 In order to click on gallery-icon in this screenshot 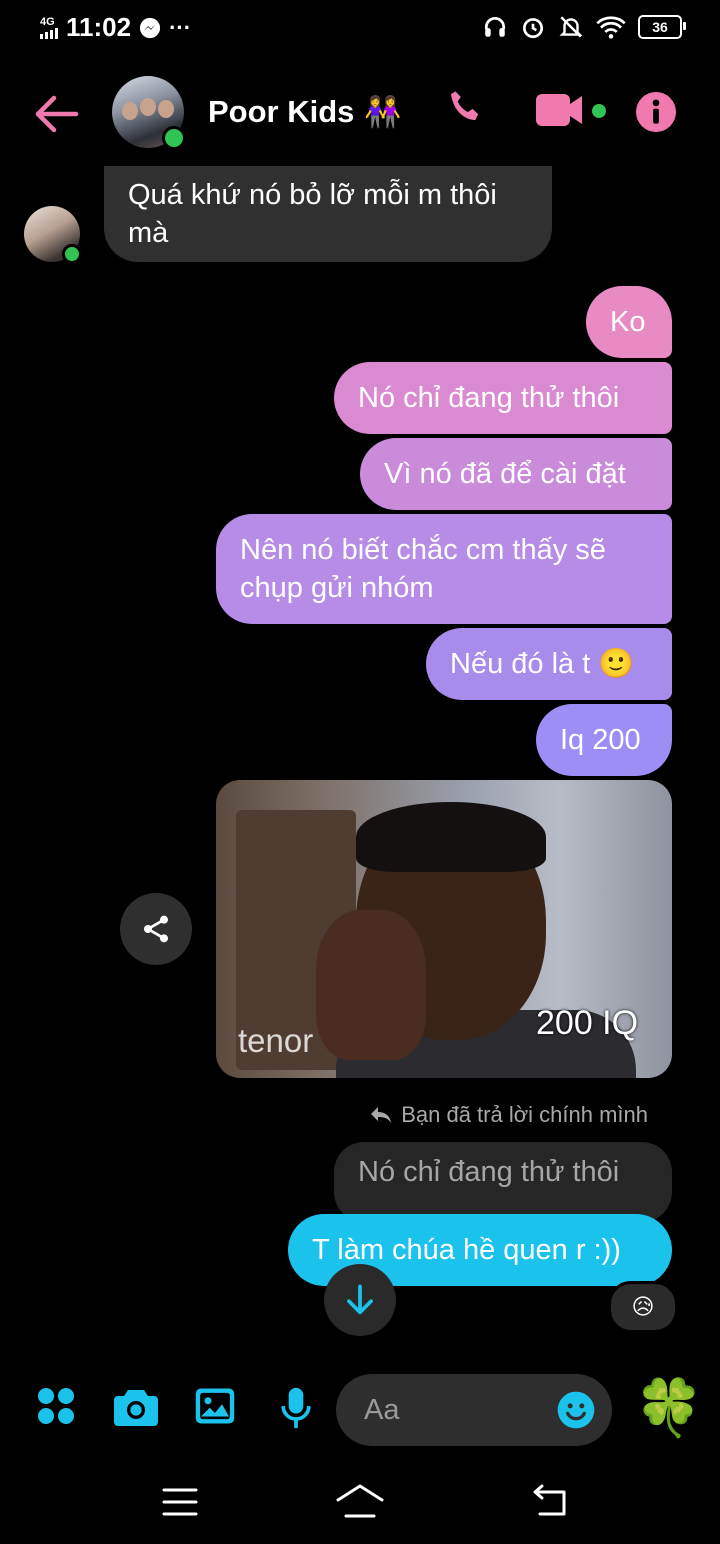, I will do `click(215, 1406)`.